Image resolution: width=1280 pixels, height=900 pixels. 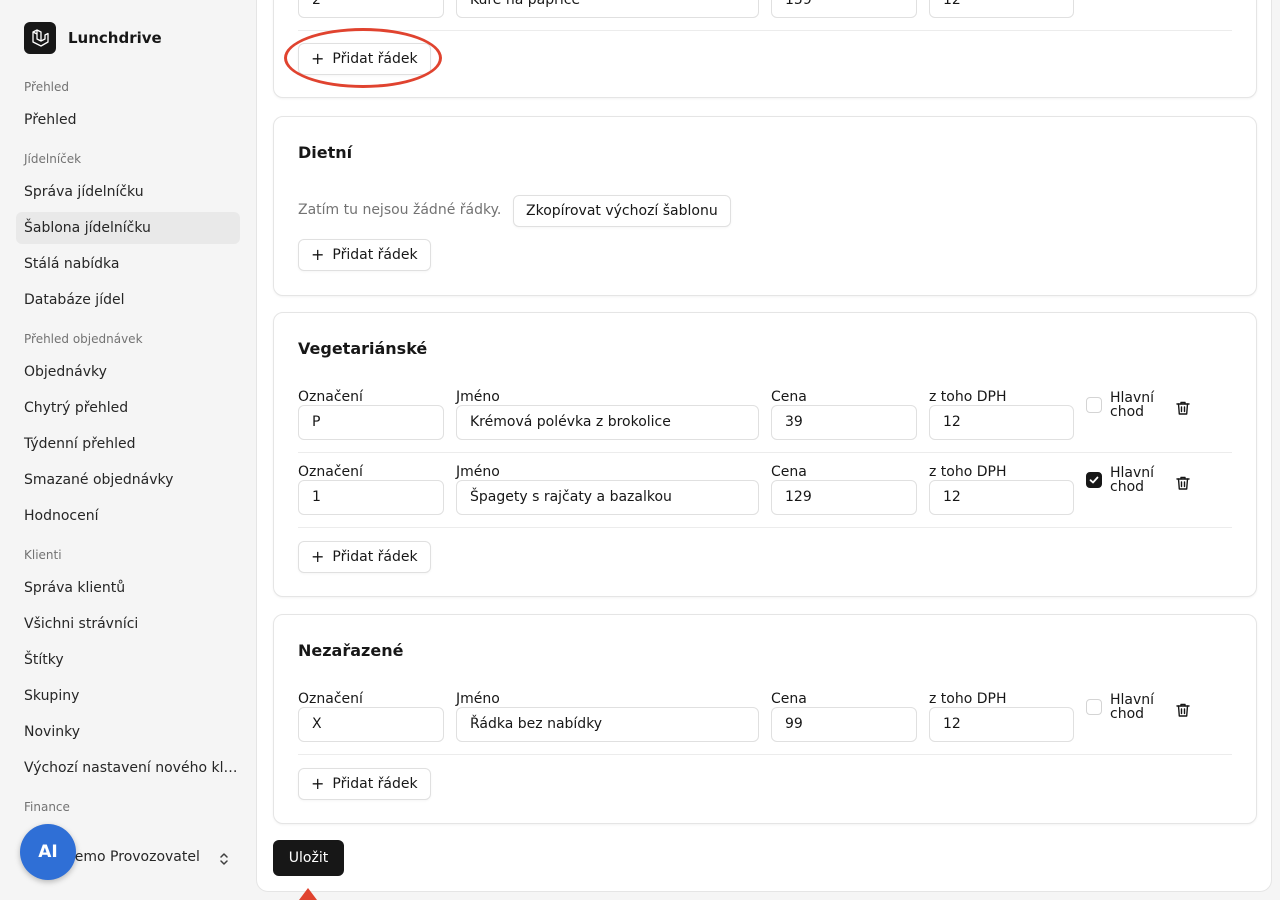 I want to click on sidebar-item-new-client-defaults: Výchozí nastavení nového klienta, so click(x=128, y=768).